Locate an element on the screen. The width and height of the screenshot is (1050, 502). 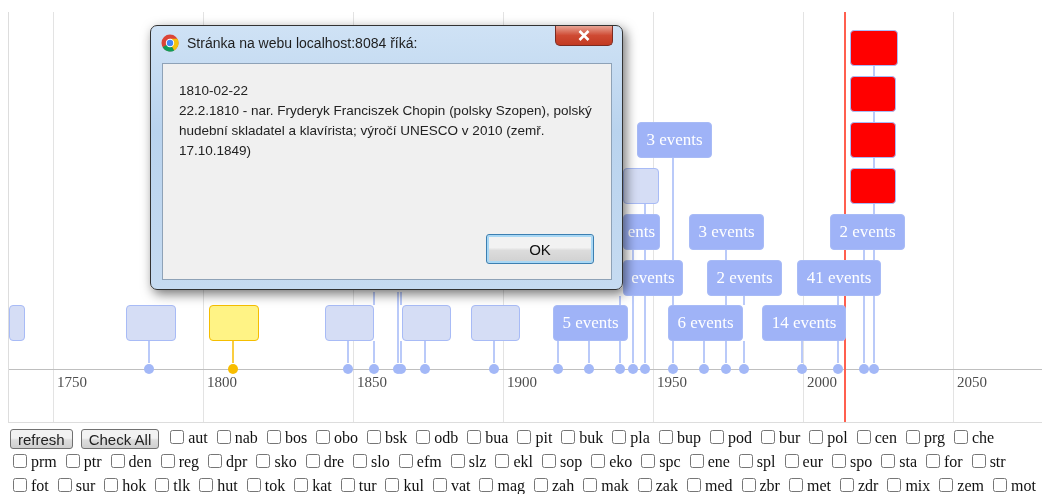
refresh-button: refresh is located at coordinates (41, 439).